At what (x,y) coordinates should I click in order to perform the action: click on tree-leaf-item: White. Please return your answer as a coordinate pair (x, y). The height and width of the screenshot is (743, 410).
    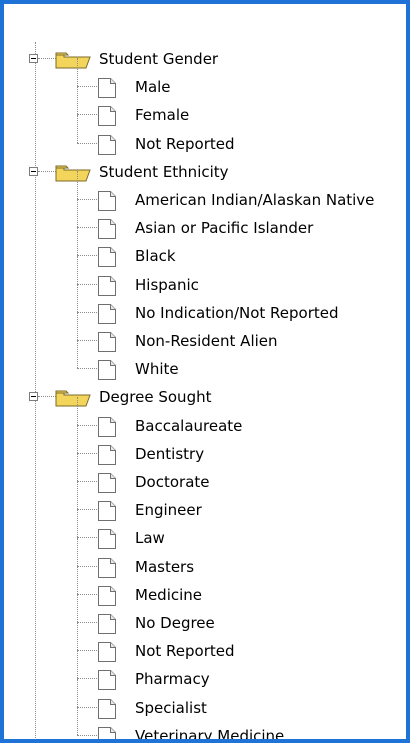
    Looking at the image, I should click on (204, 361).